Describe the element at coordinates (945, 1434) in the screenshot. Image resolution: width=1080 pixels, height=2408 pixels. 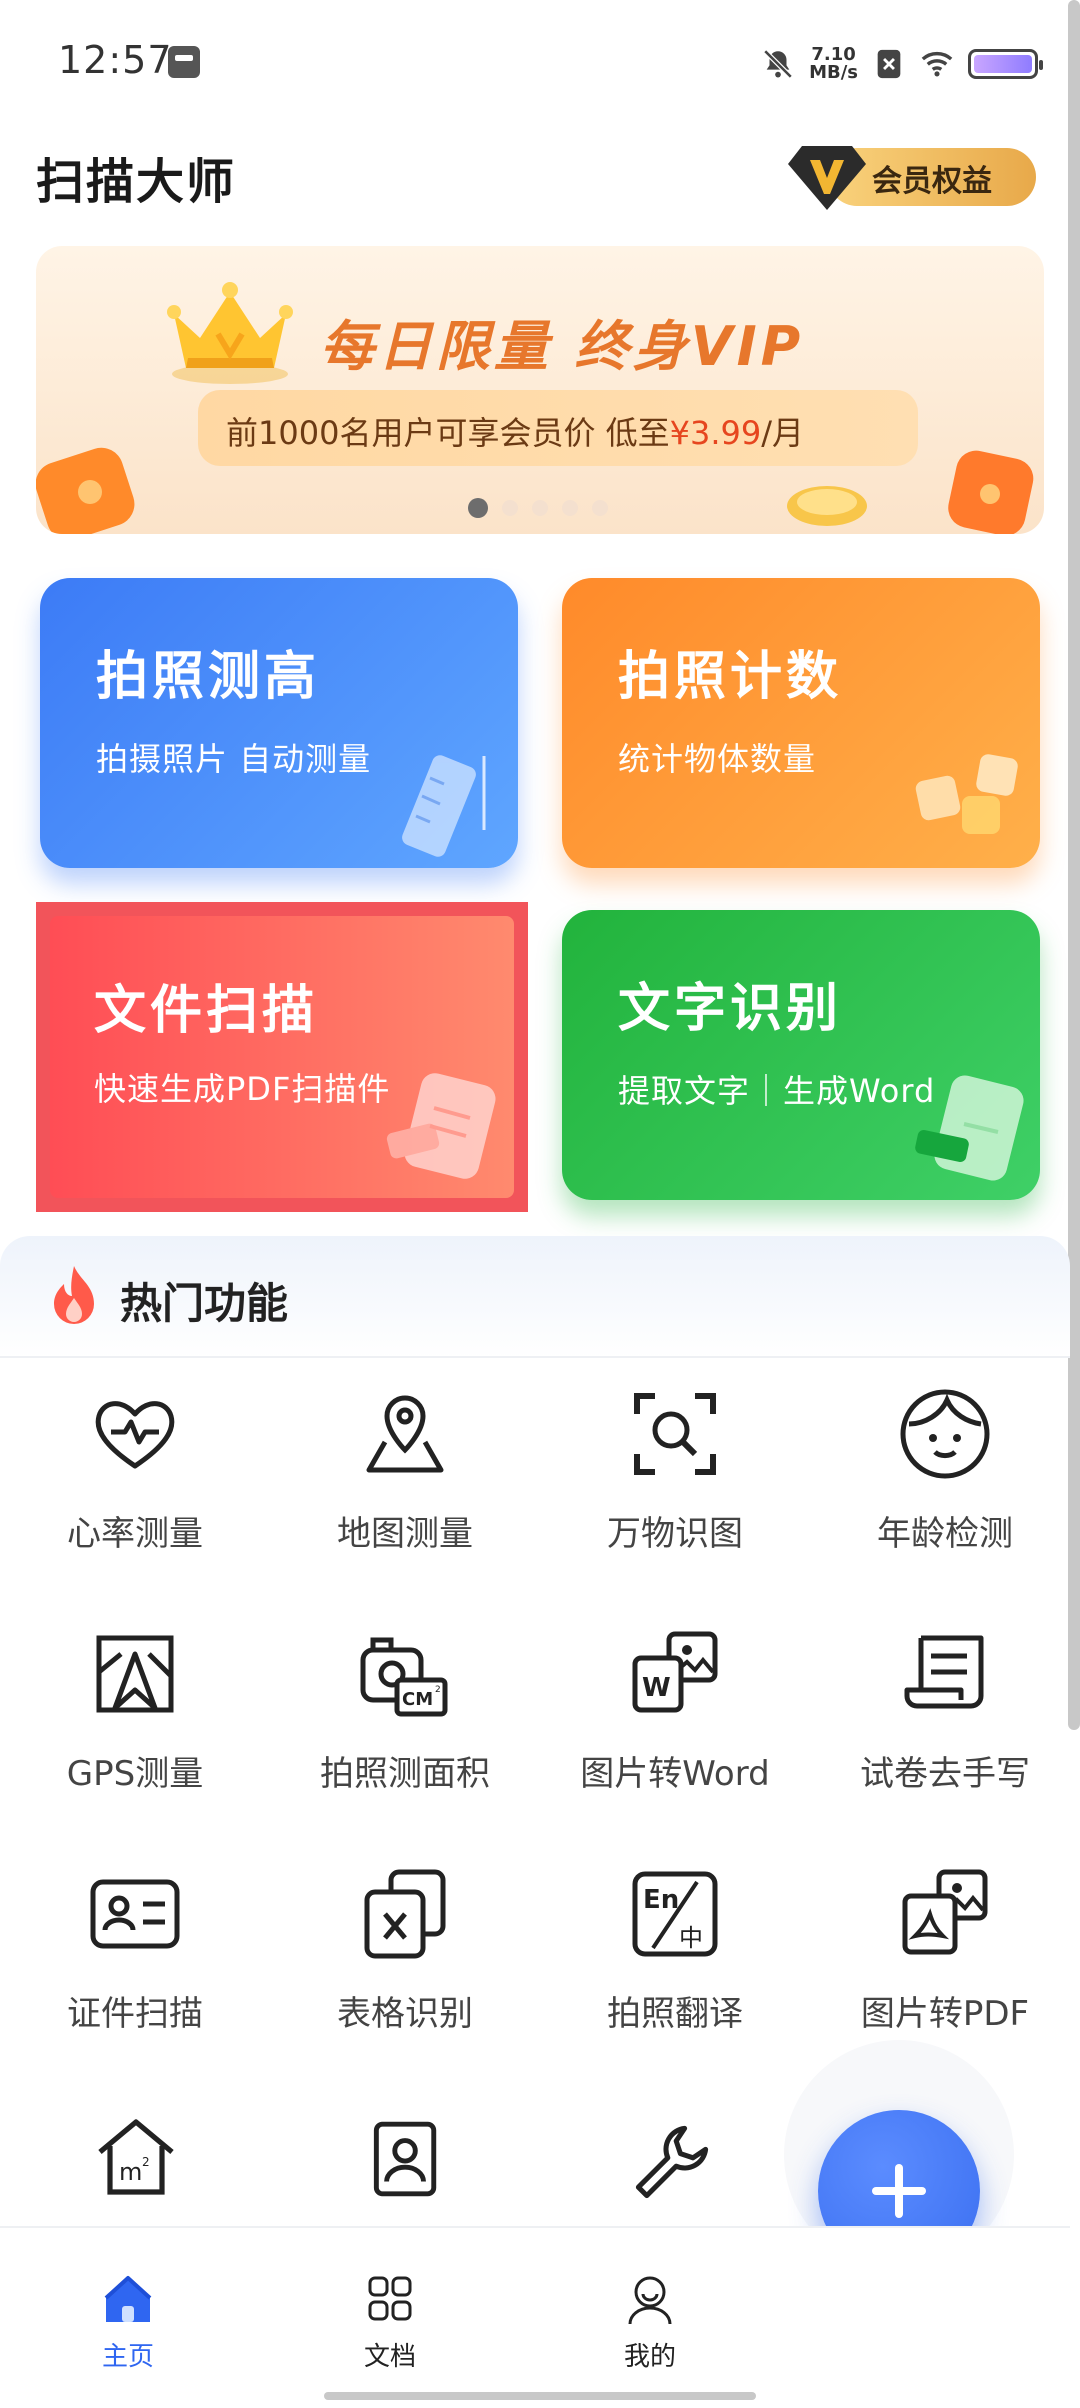
I see `face-icon` at that location.